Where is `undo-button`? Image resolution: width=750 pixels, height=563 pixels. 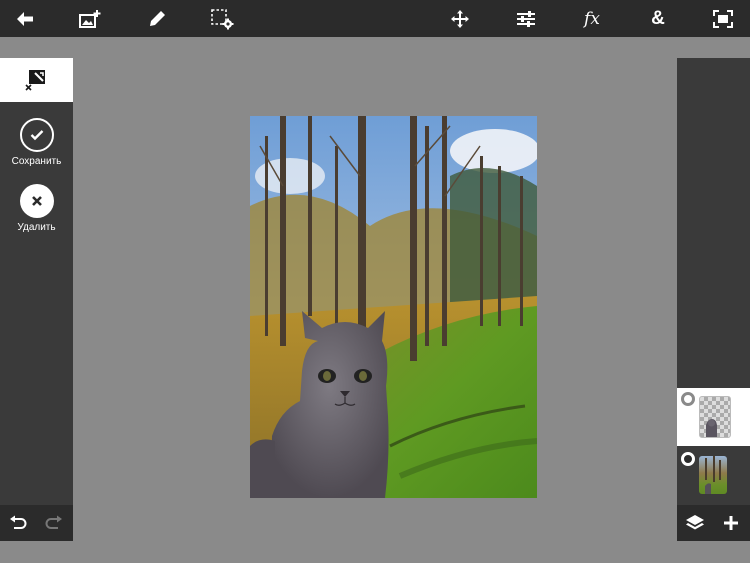
undo-button is located at coordinates (18, 523).